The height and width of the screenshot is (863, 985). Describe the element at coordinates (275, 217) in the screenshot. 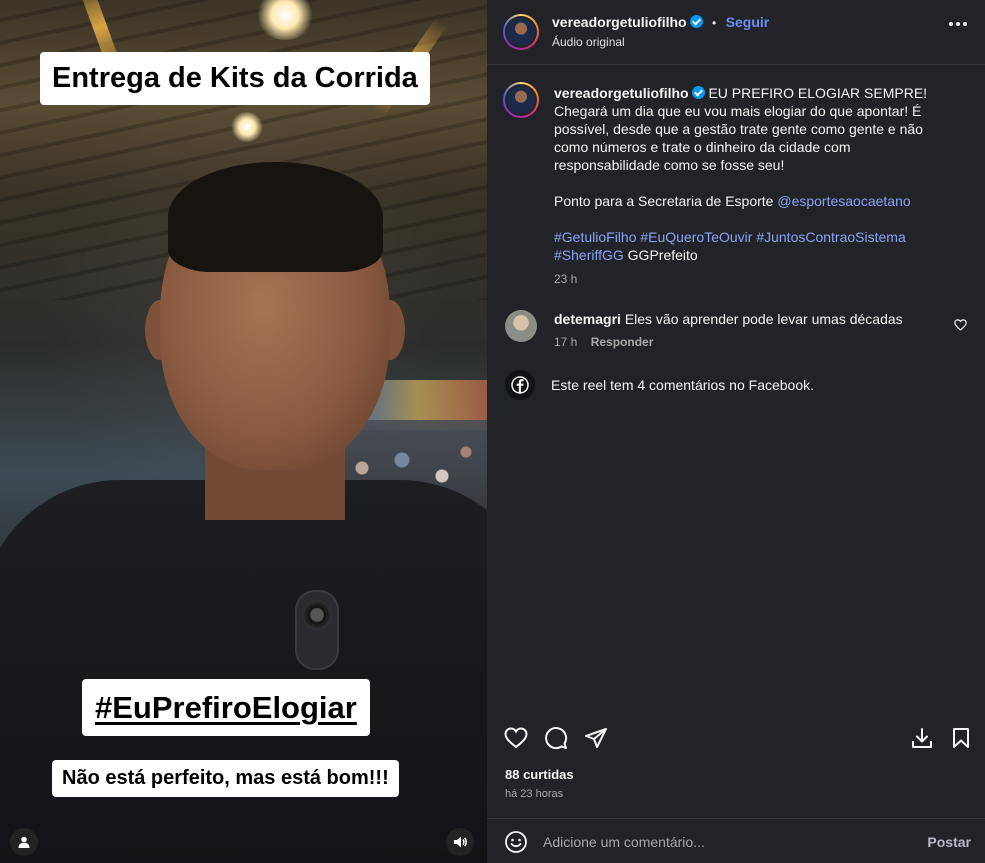

I see `presenter-hair` at that location.